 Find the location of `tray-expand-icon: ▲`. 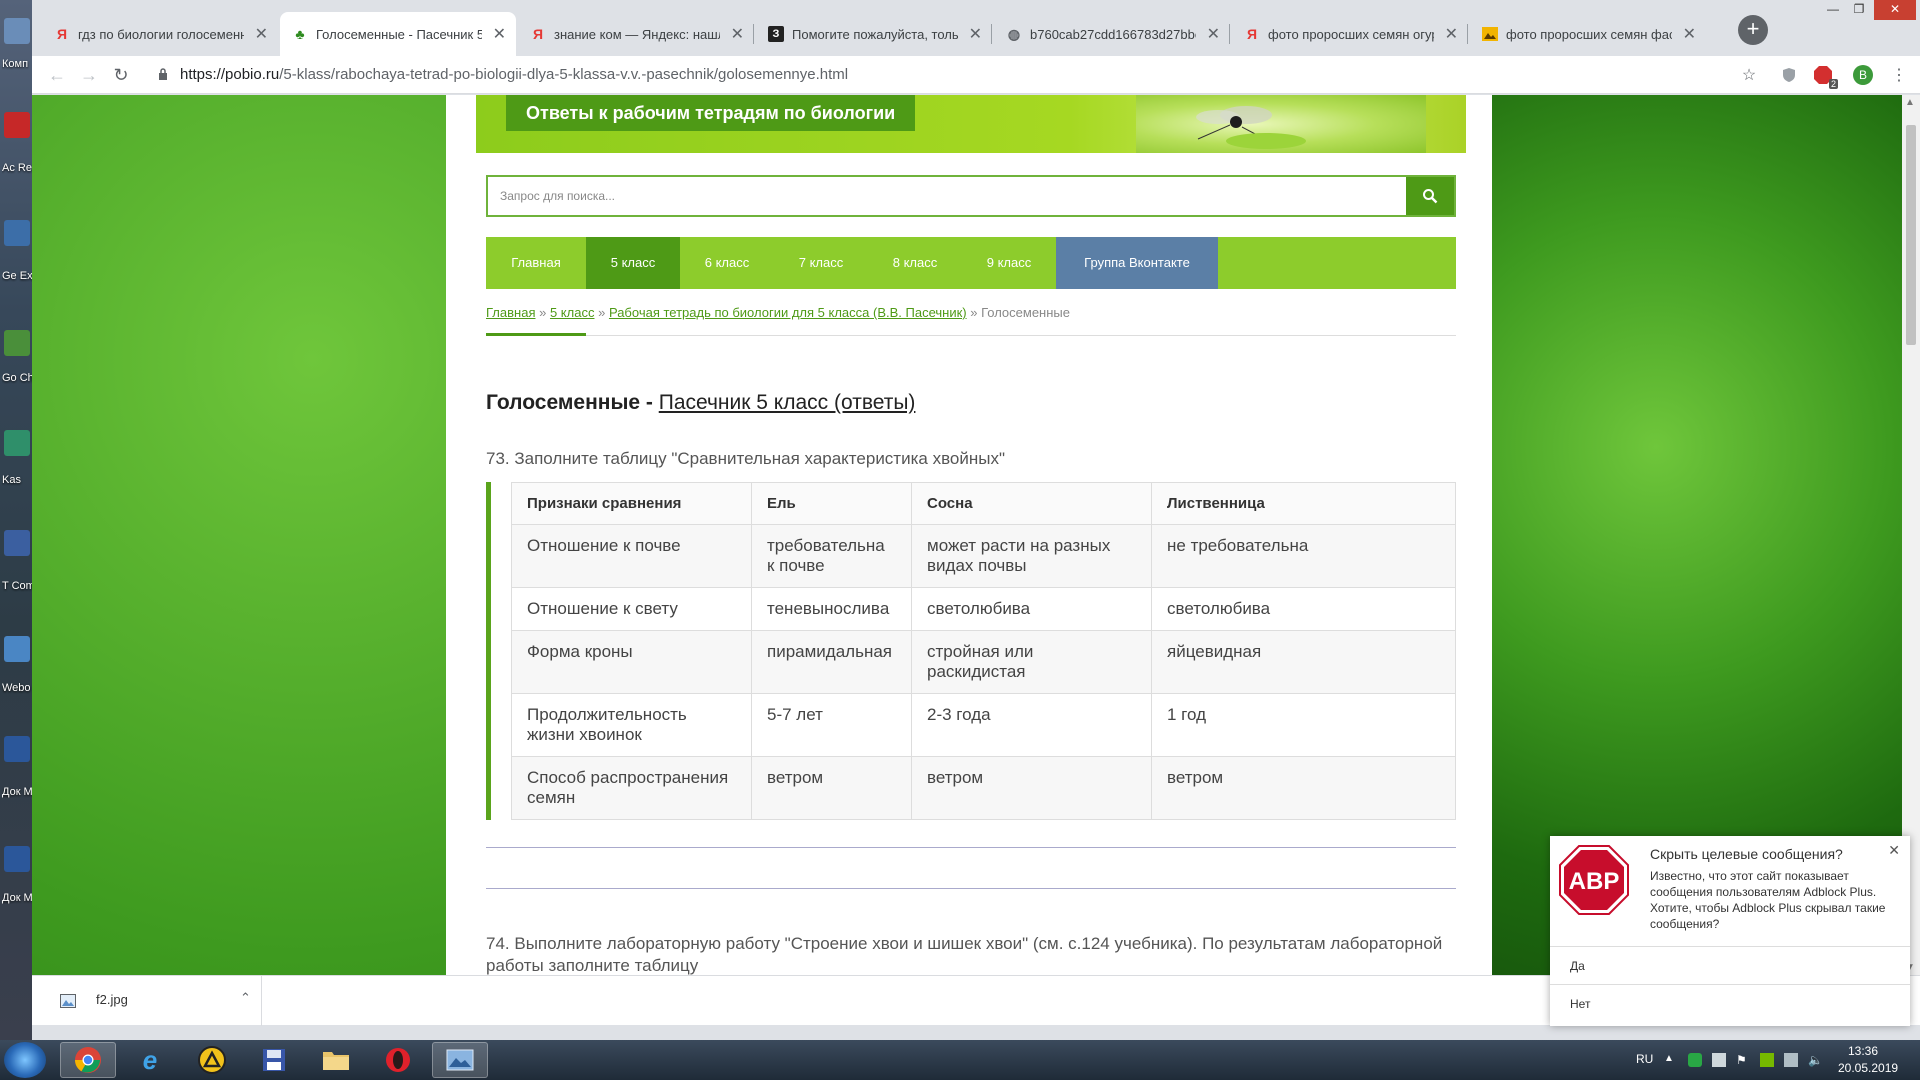

tray-expand-icon: ▲ is located at coordinates (1671, 1060).